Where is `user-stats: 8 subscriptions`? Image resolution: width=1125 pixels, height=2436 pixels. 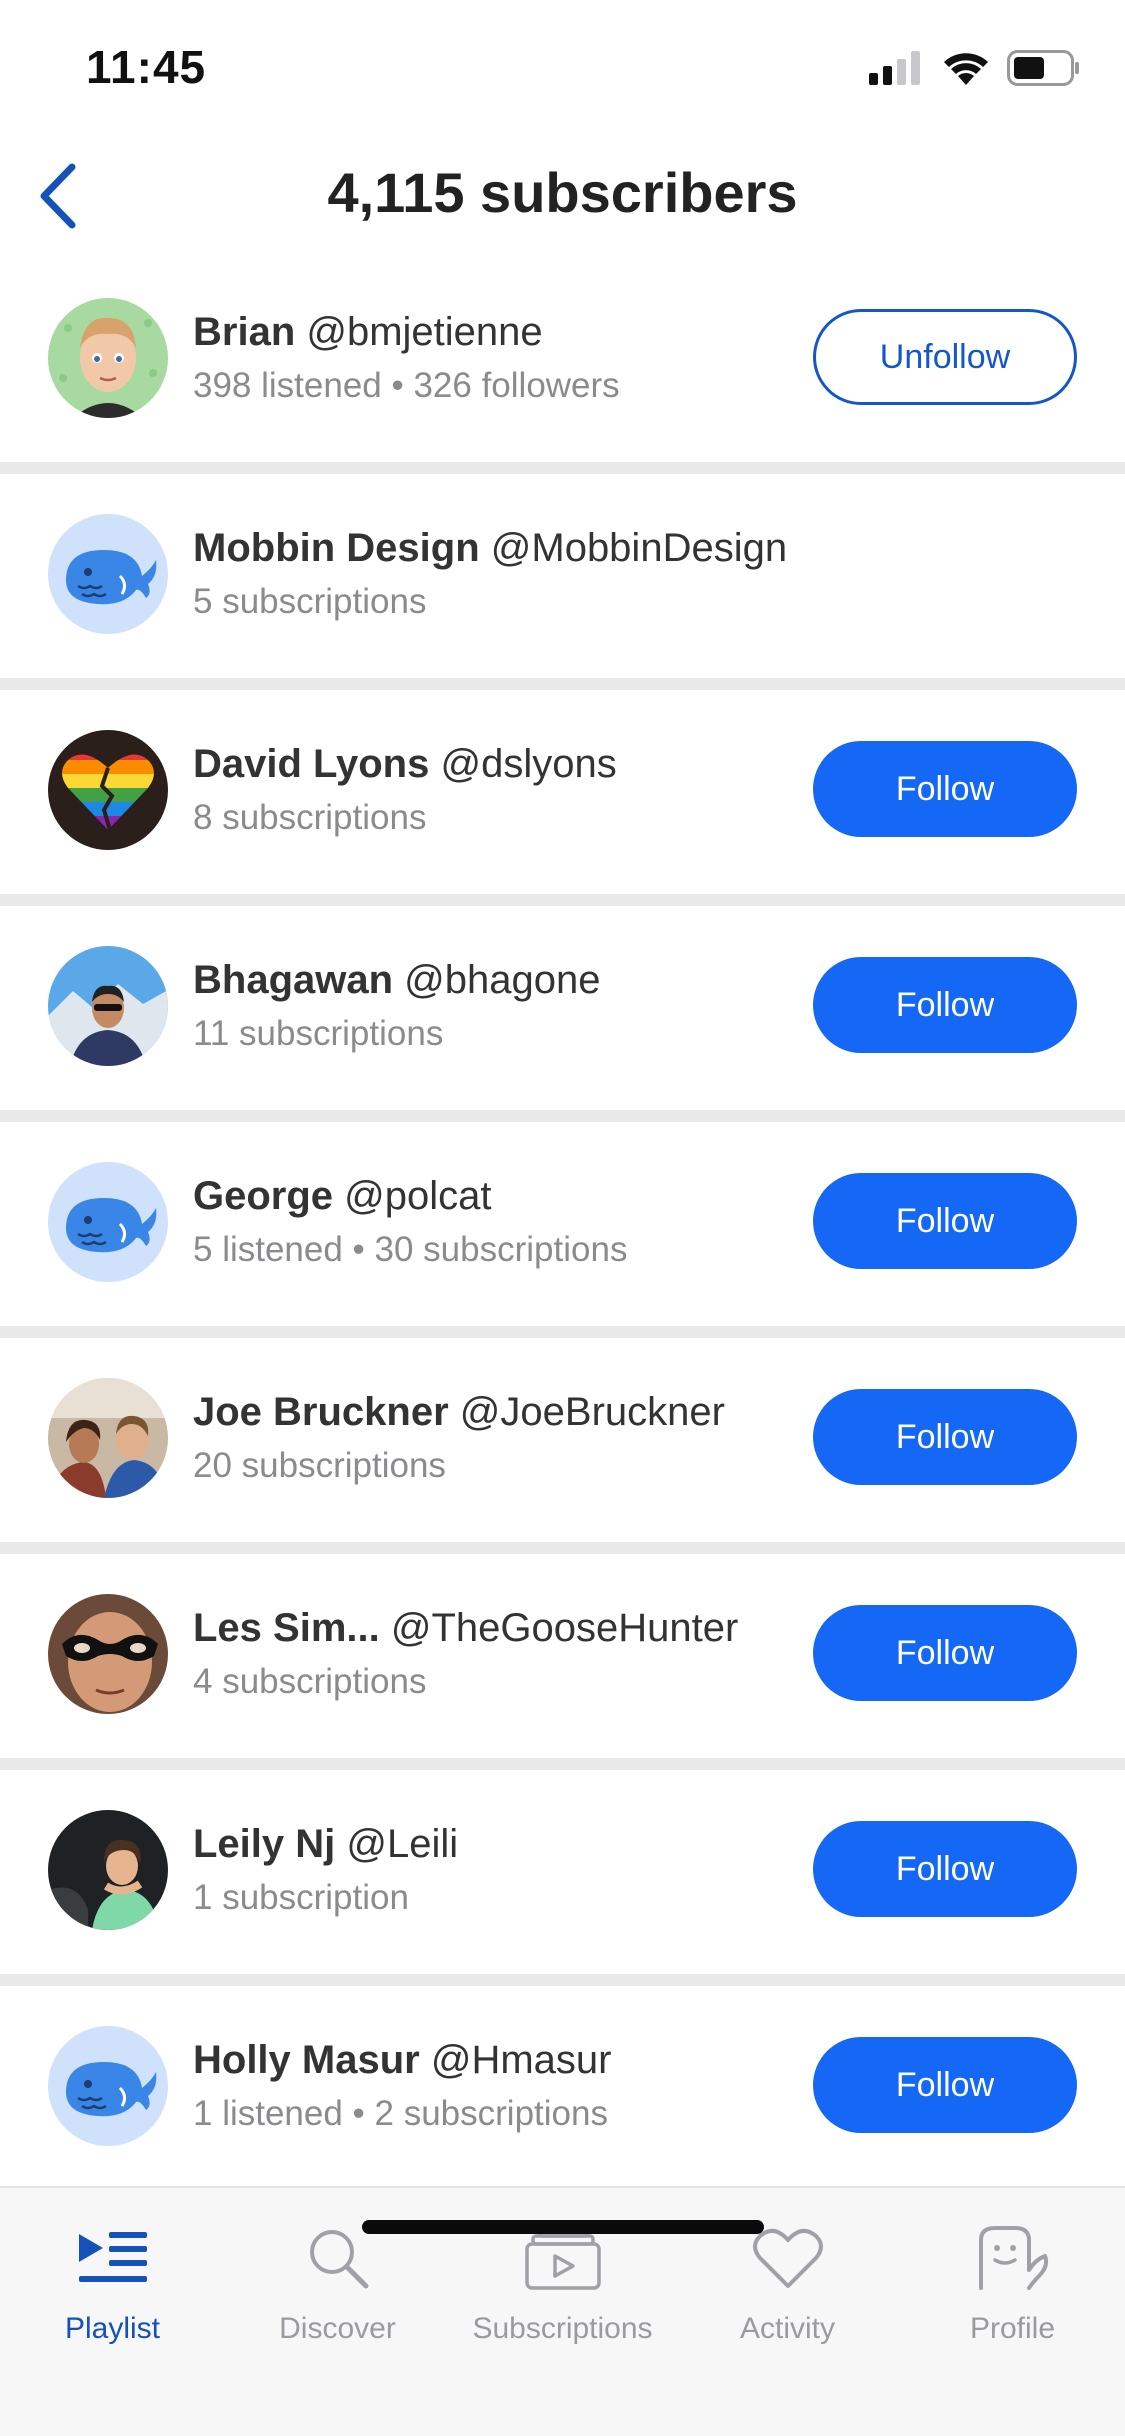
user-stats: 8 subscriptions is located at coordinates (310, 817).